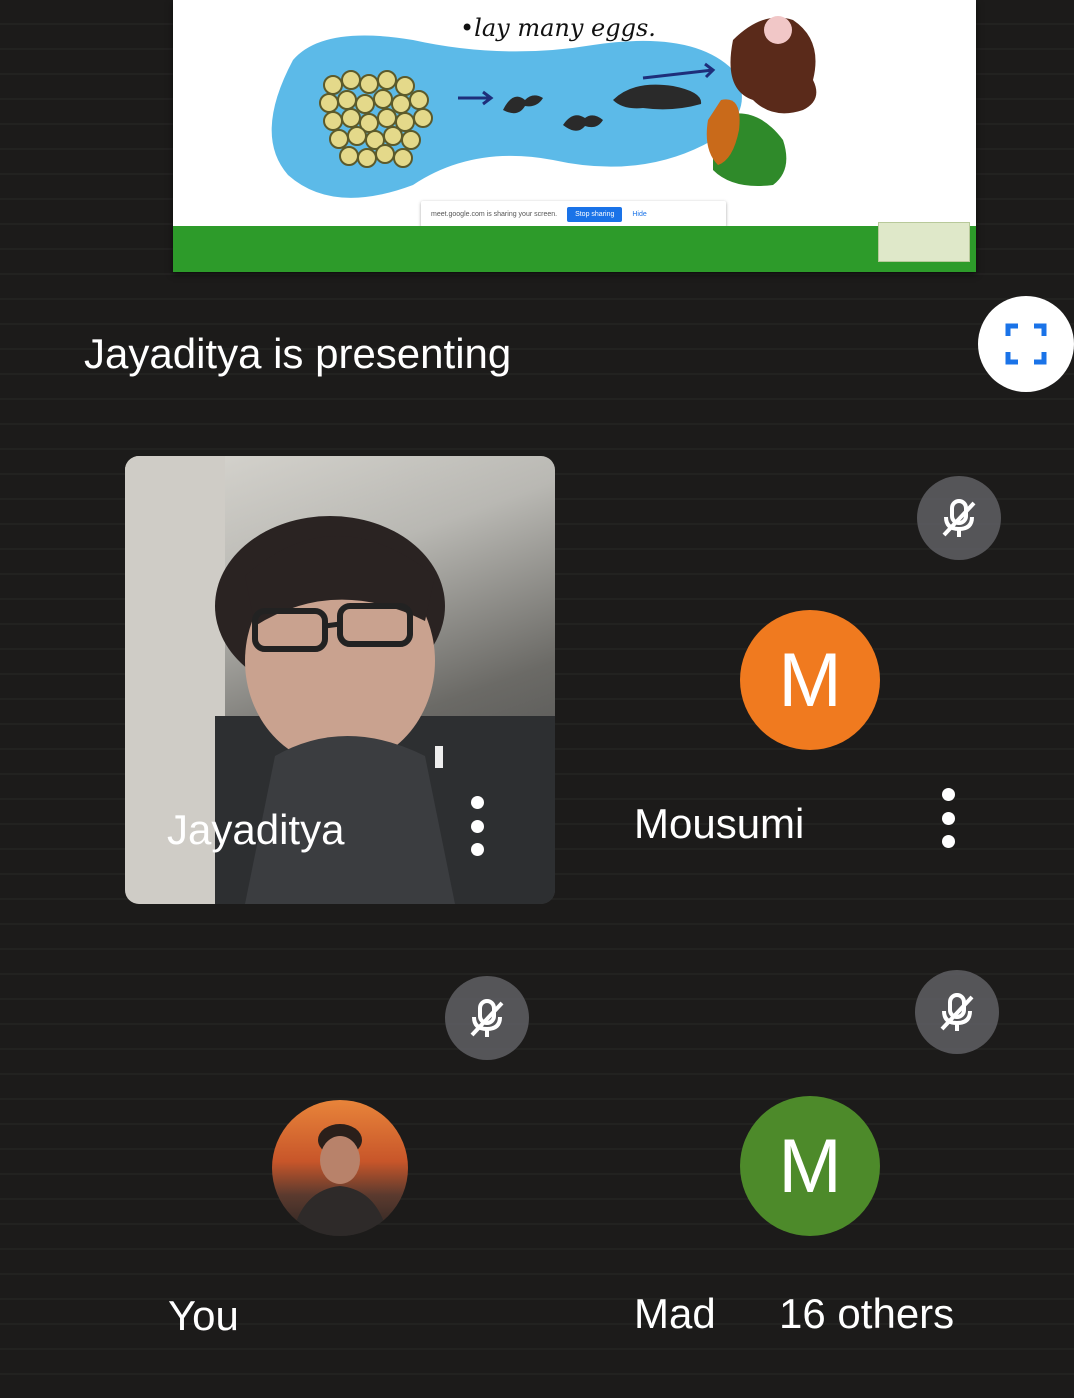 The image size is (1074, 1398). I want to click on participant-name: Mousumi, so click(719, 823).